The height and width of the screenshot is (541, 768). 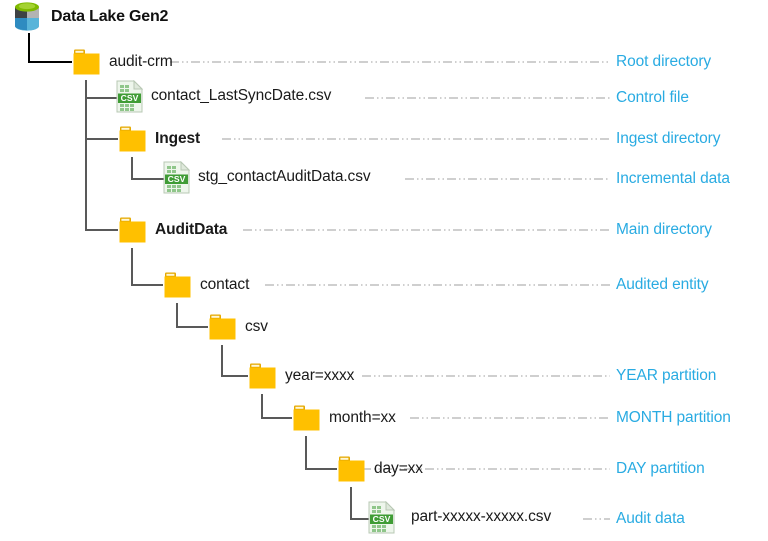 I want to click on tree-node-stg-contactauditdata-csv: CSV stg_contactAuditData.csv, so click(x=267, y=177).